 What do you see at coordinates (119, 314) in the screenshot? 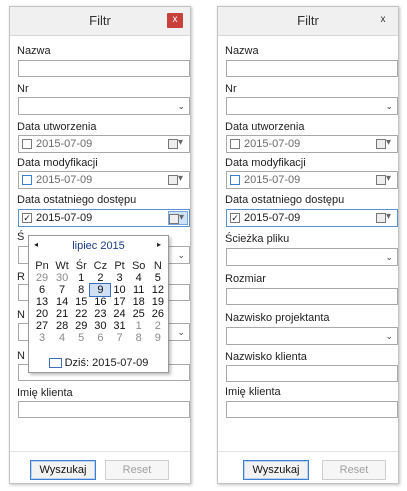
I see `calendar-day: 24` at bounding box center [119, 314].